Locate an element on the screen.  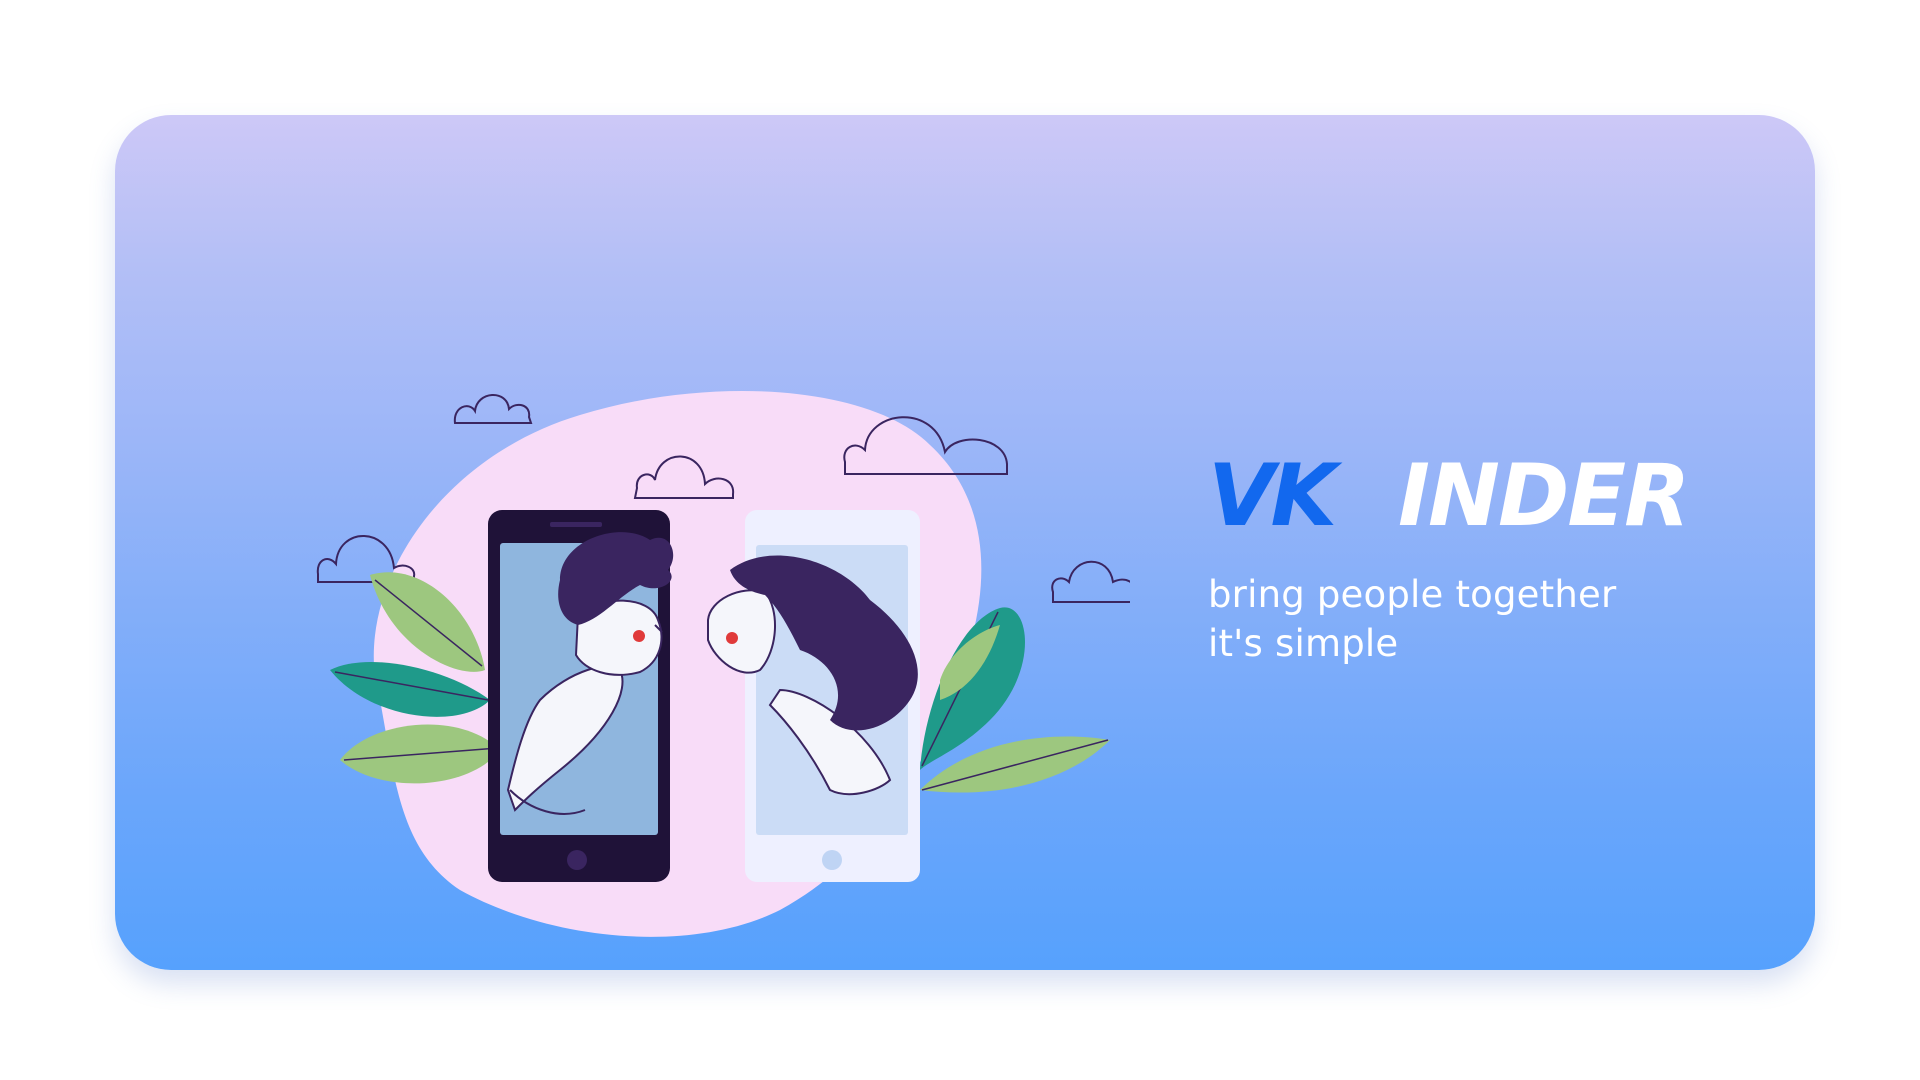
logo-inder-part: INDER is located at coordinates (1543, 500).